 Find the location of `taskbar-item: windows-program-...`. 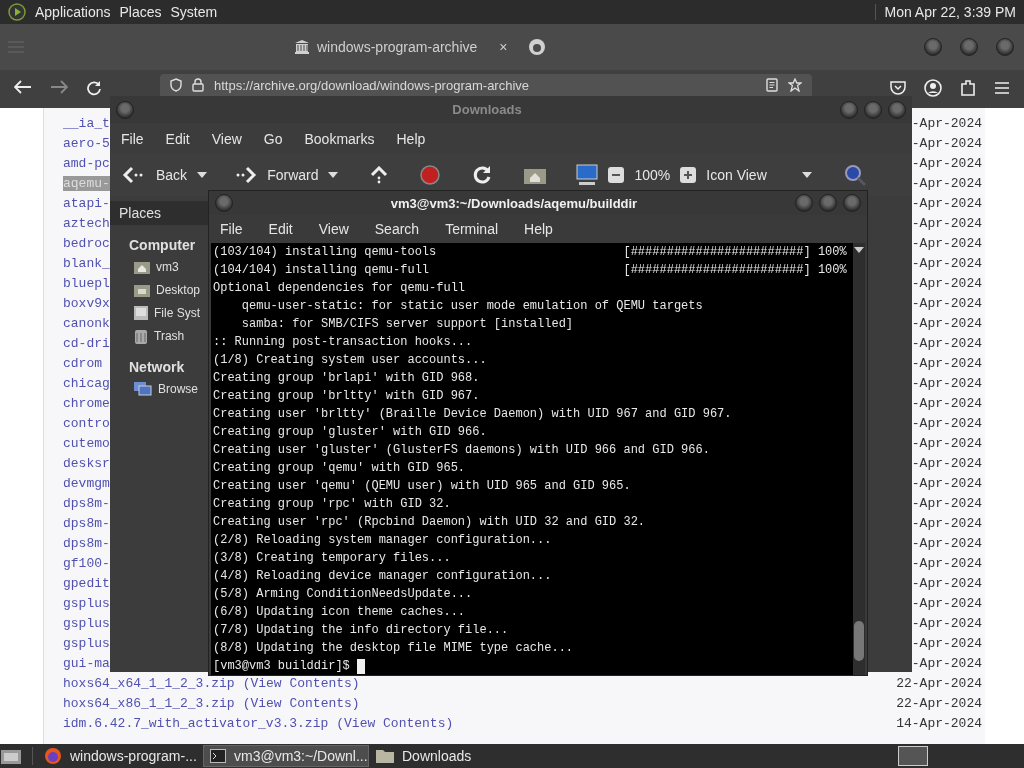

taskbar-item: windows-program-... is located at coordinates (120, 756).